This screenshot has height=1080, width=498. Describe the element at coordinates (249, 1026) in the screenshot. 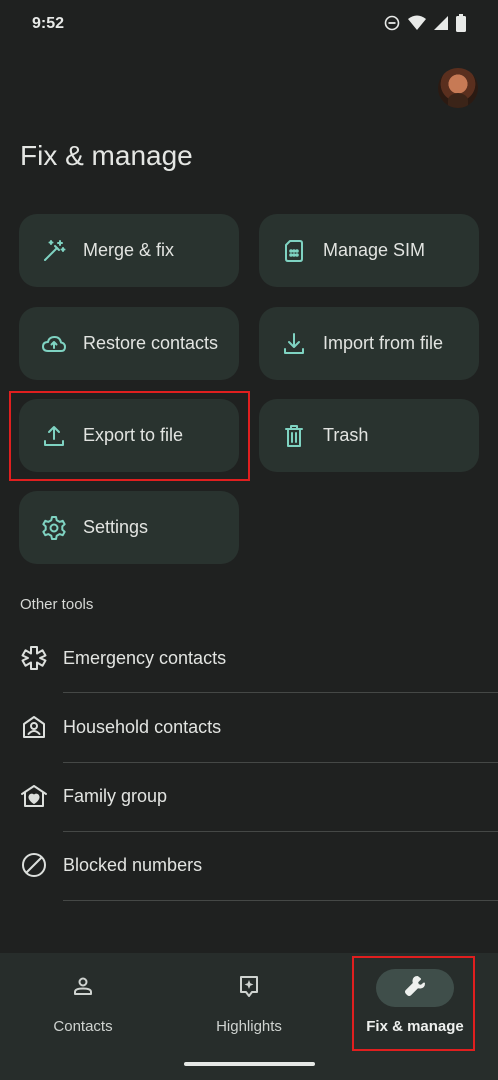

I see `nav-highlights-label: Highlights` at that location.